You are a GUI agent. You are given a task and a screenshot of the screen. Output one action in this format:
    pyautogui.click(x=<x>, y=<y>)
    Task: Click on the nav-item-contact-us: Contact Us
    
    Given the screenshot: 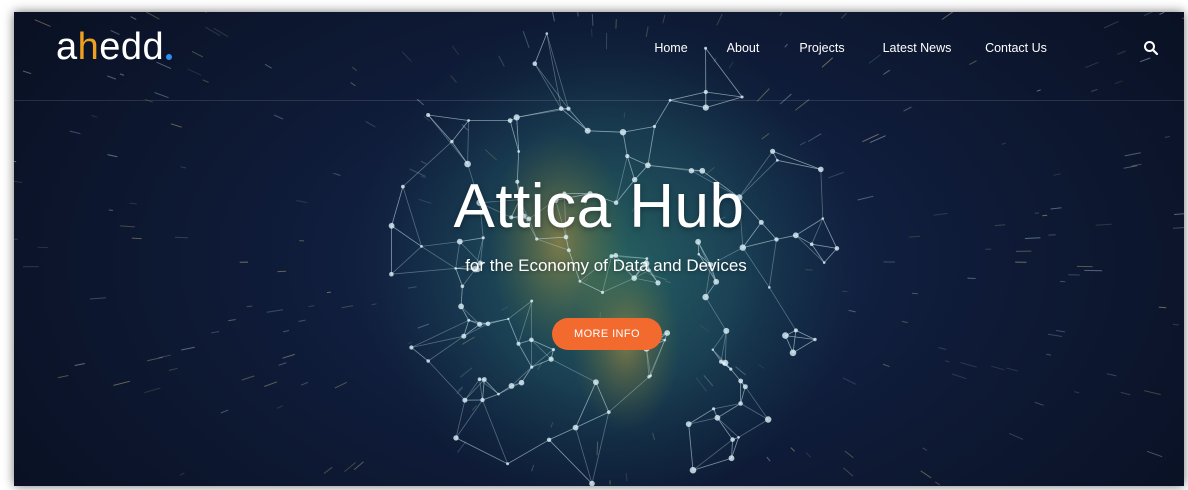 What is the action you would take?
    pyautogui.click(x=1016, y=48)
    